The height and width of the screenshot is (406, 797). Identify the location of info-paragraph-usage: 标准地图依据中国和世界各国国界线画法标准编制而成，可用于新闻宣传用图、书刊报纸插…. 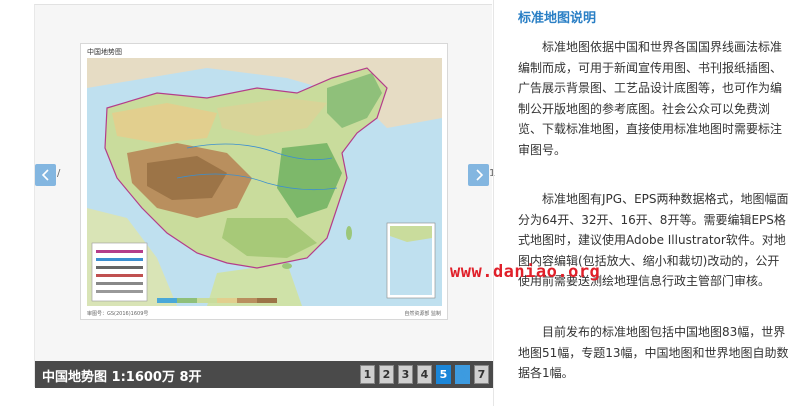
(650, 98).